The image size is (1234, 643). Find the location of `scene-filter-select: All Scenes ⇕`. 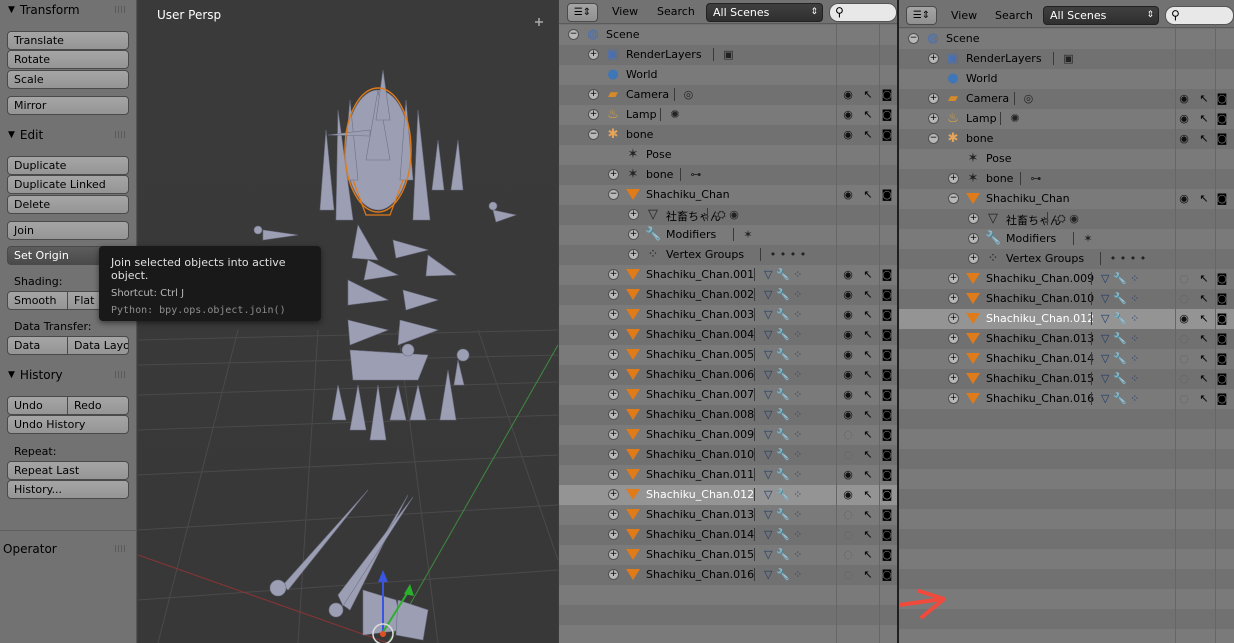

scene-filter-select: All Scenes ⇕ is located at coordinates (1101, 15).